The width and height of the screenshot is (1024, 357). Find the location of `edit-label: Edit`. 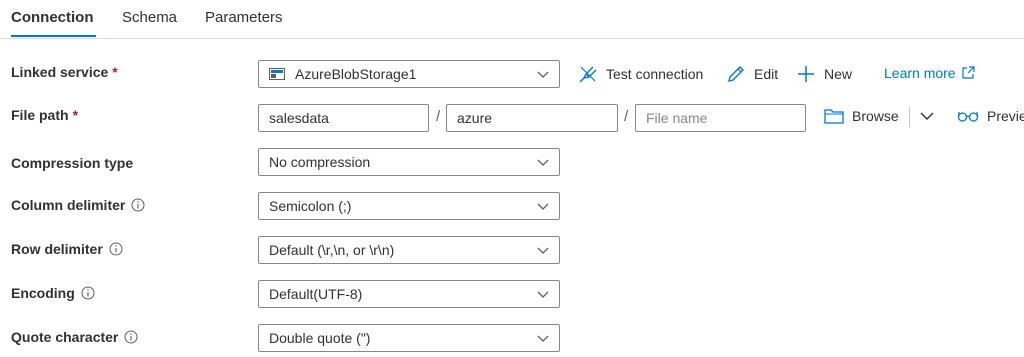

edit-label: Edit is located at coordinates (766, 74).